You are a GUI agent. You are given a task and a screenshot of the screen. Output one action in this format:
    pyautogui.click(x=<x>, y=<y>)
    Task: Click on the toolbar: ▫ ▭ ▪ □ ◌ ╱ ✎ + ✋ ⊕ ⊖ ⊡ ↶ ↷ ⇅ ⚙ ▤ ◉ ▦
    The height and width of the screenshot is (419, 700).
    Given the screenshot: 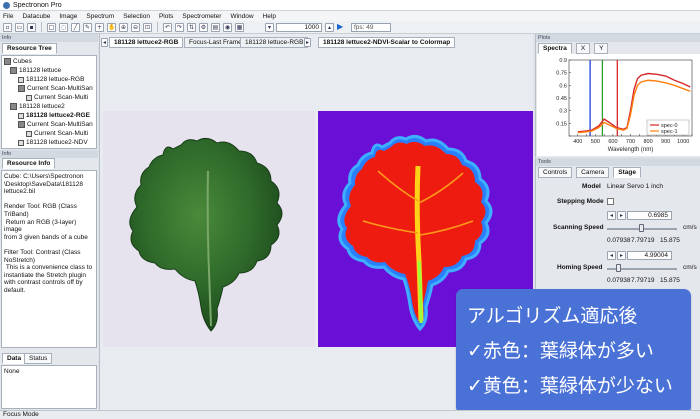 What is the action you would take?
    pyautogui.click(x=350, y=27)
    